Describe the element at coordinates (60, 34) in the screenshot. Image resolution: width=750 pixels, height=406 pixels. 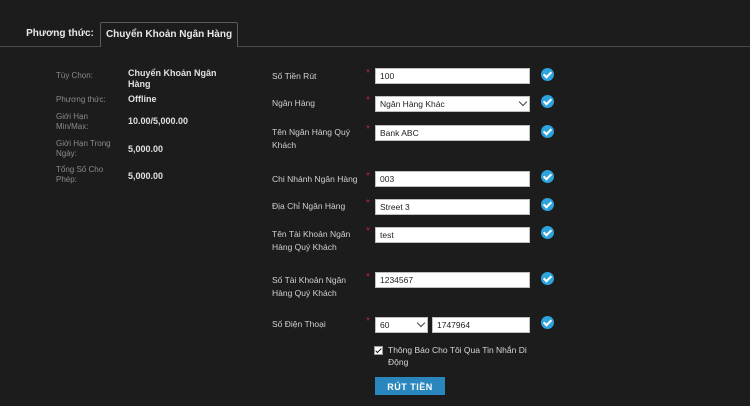
I see `tab-method: Phương thức:` at that location.